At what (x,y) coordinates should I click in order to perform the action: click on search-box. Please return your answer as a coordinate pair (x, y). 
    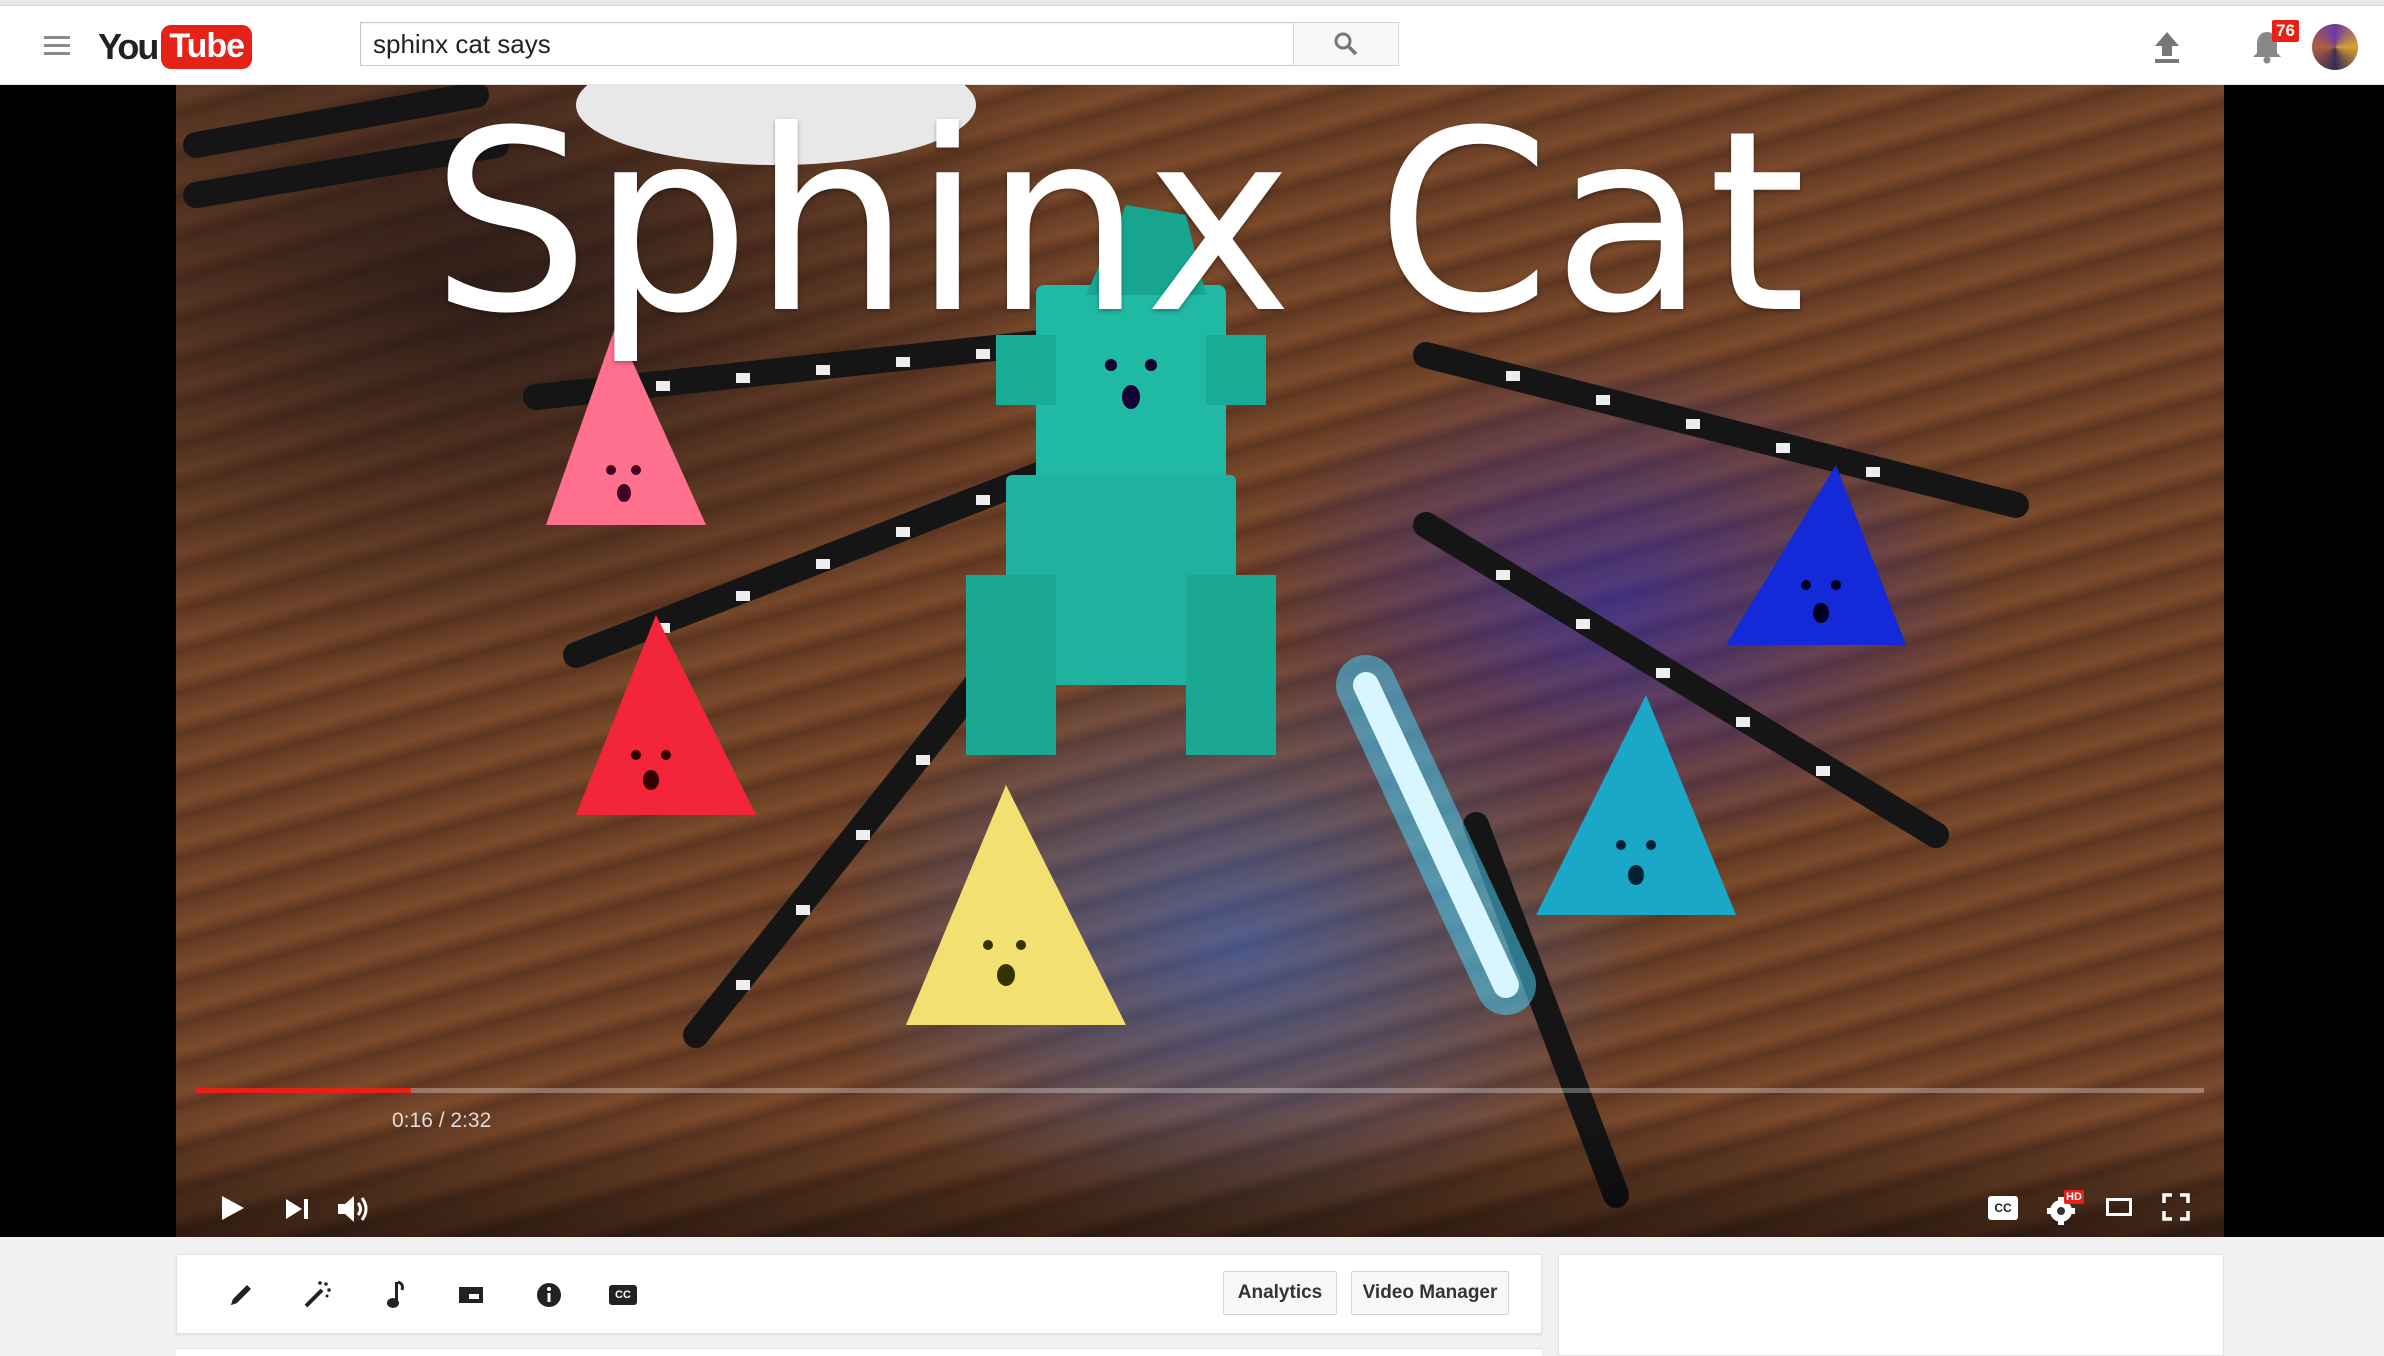
    Looking at the image, I should click on (827, 44).